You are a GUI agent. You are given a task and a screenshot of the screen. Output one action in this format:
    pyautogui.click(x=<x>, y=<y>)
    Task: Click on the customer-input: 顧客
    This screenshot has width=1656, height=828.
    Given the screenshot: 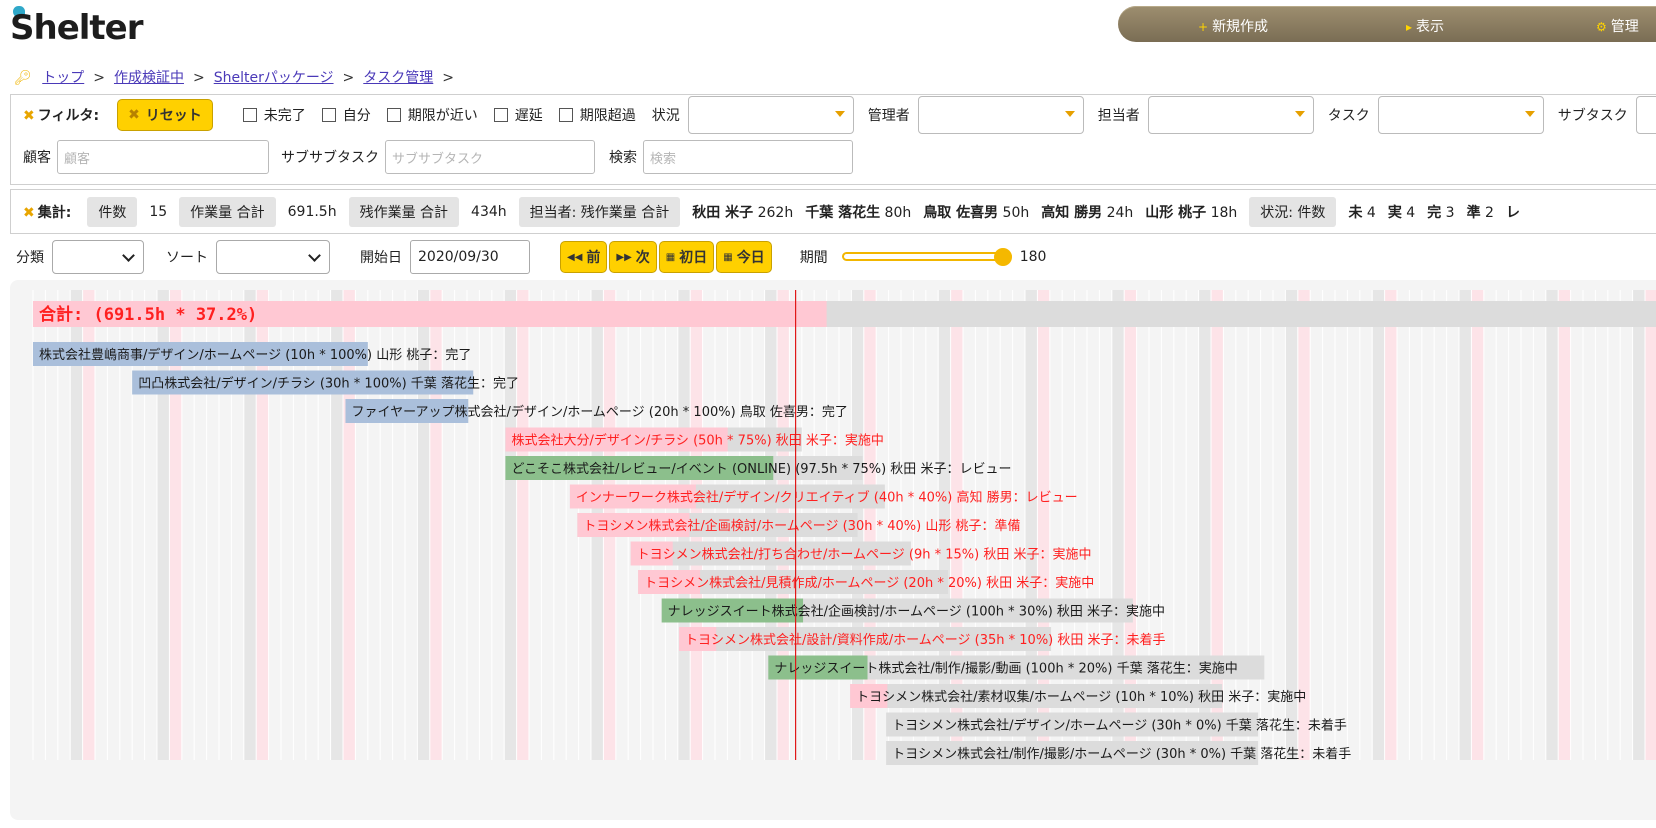 What is the action you would take?
    pyautogui.click(x=163, y=157)
    